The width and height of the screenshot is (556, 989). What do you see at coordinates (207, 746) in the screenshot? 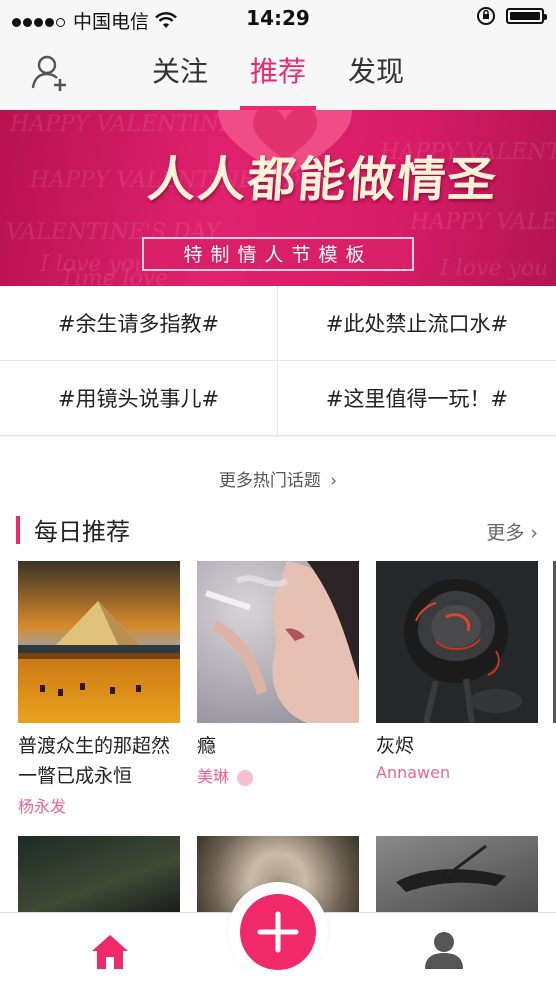
I see `card-title: 瘾` at bounding box center [207, 746].